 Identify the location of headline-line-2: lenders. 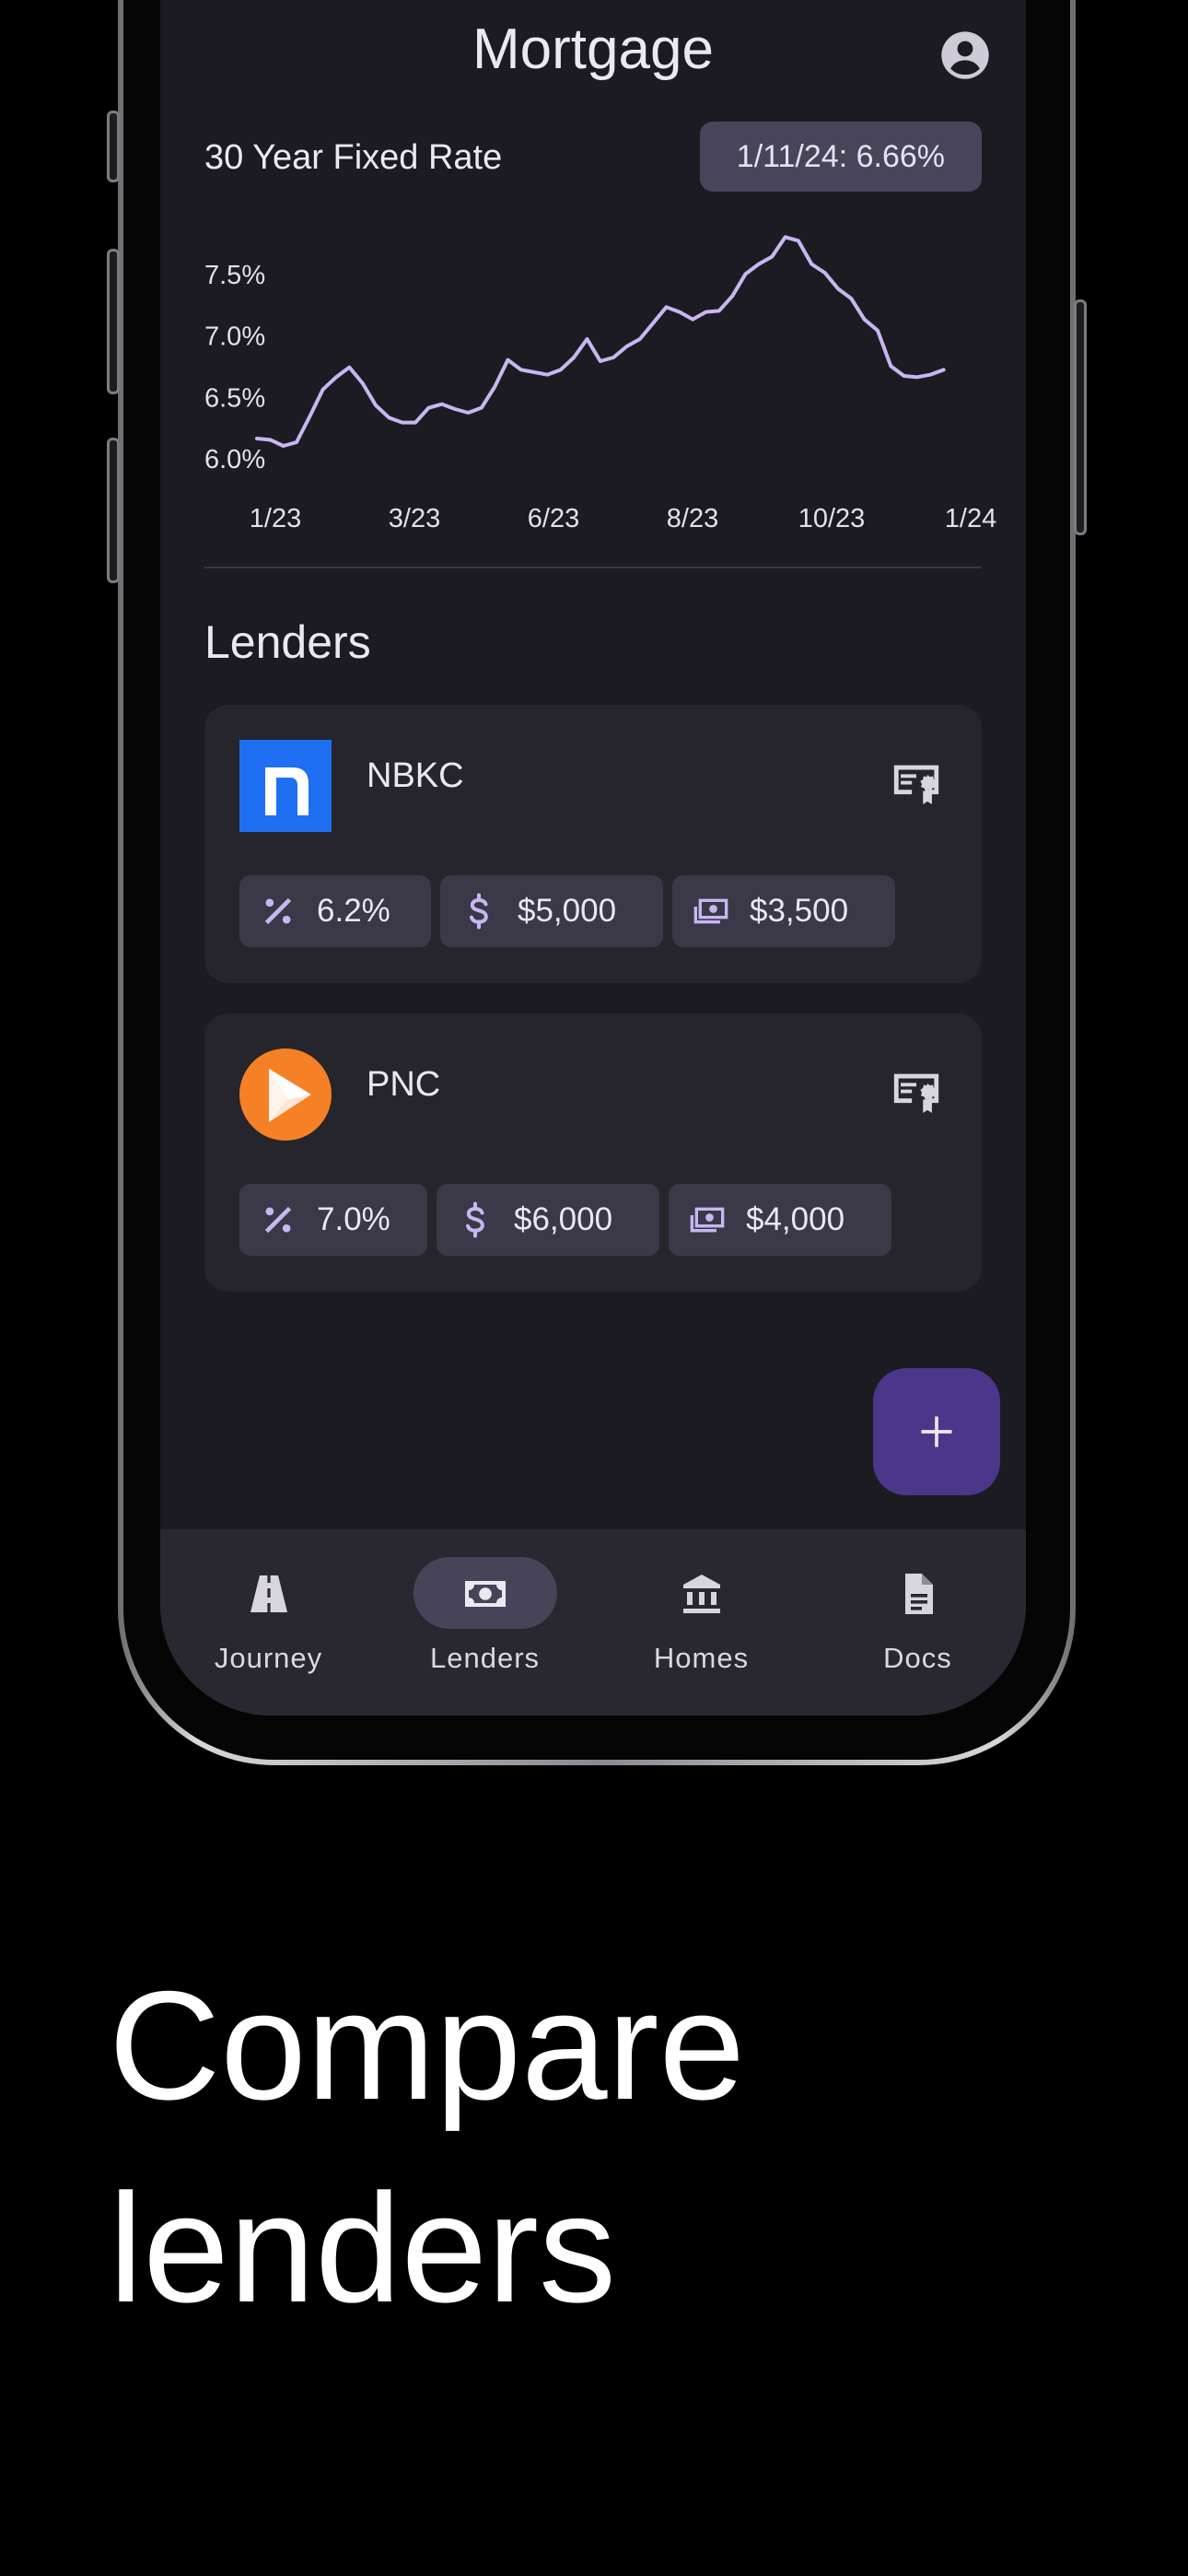
(363, 2248).